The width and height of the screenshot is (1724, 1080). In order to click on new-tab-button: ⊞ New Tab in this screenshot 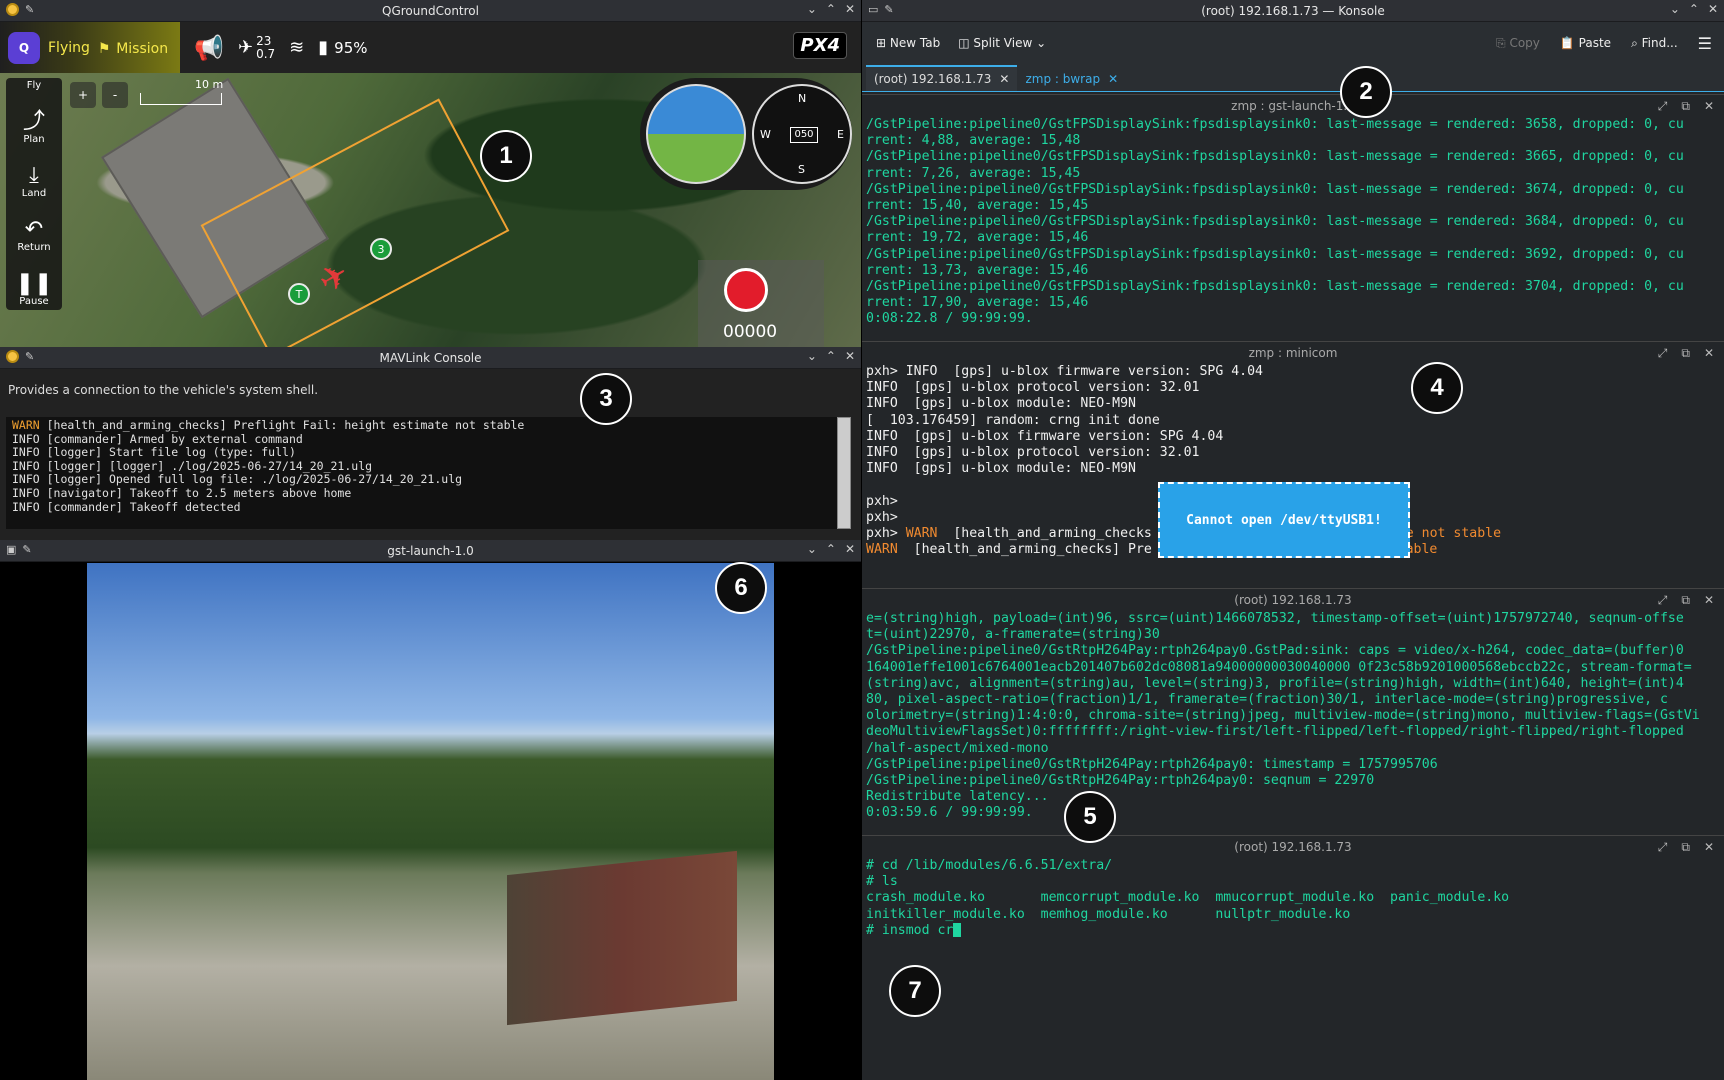, I will do `click(908, 43)`.